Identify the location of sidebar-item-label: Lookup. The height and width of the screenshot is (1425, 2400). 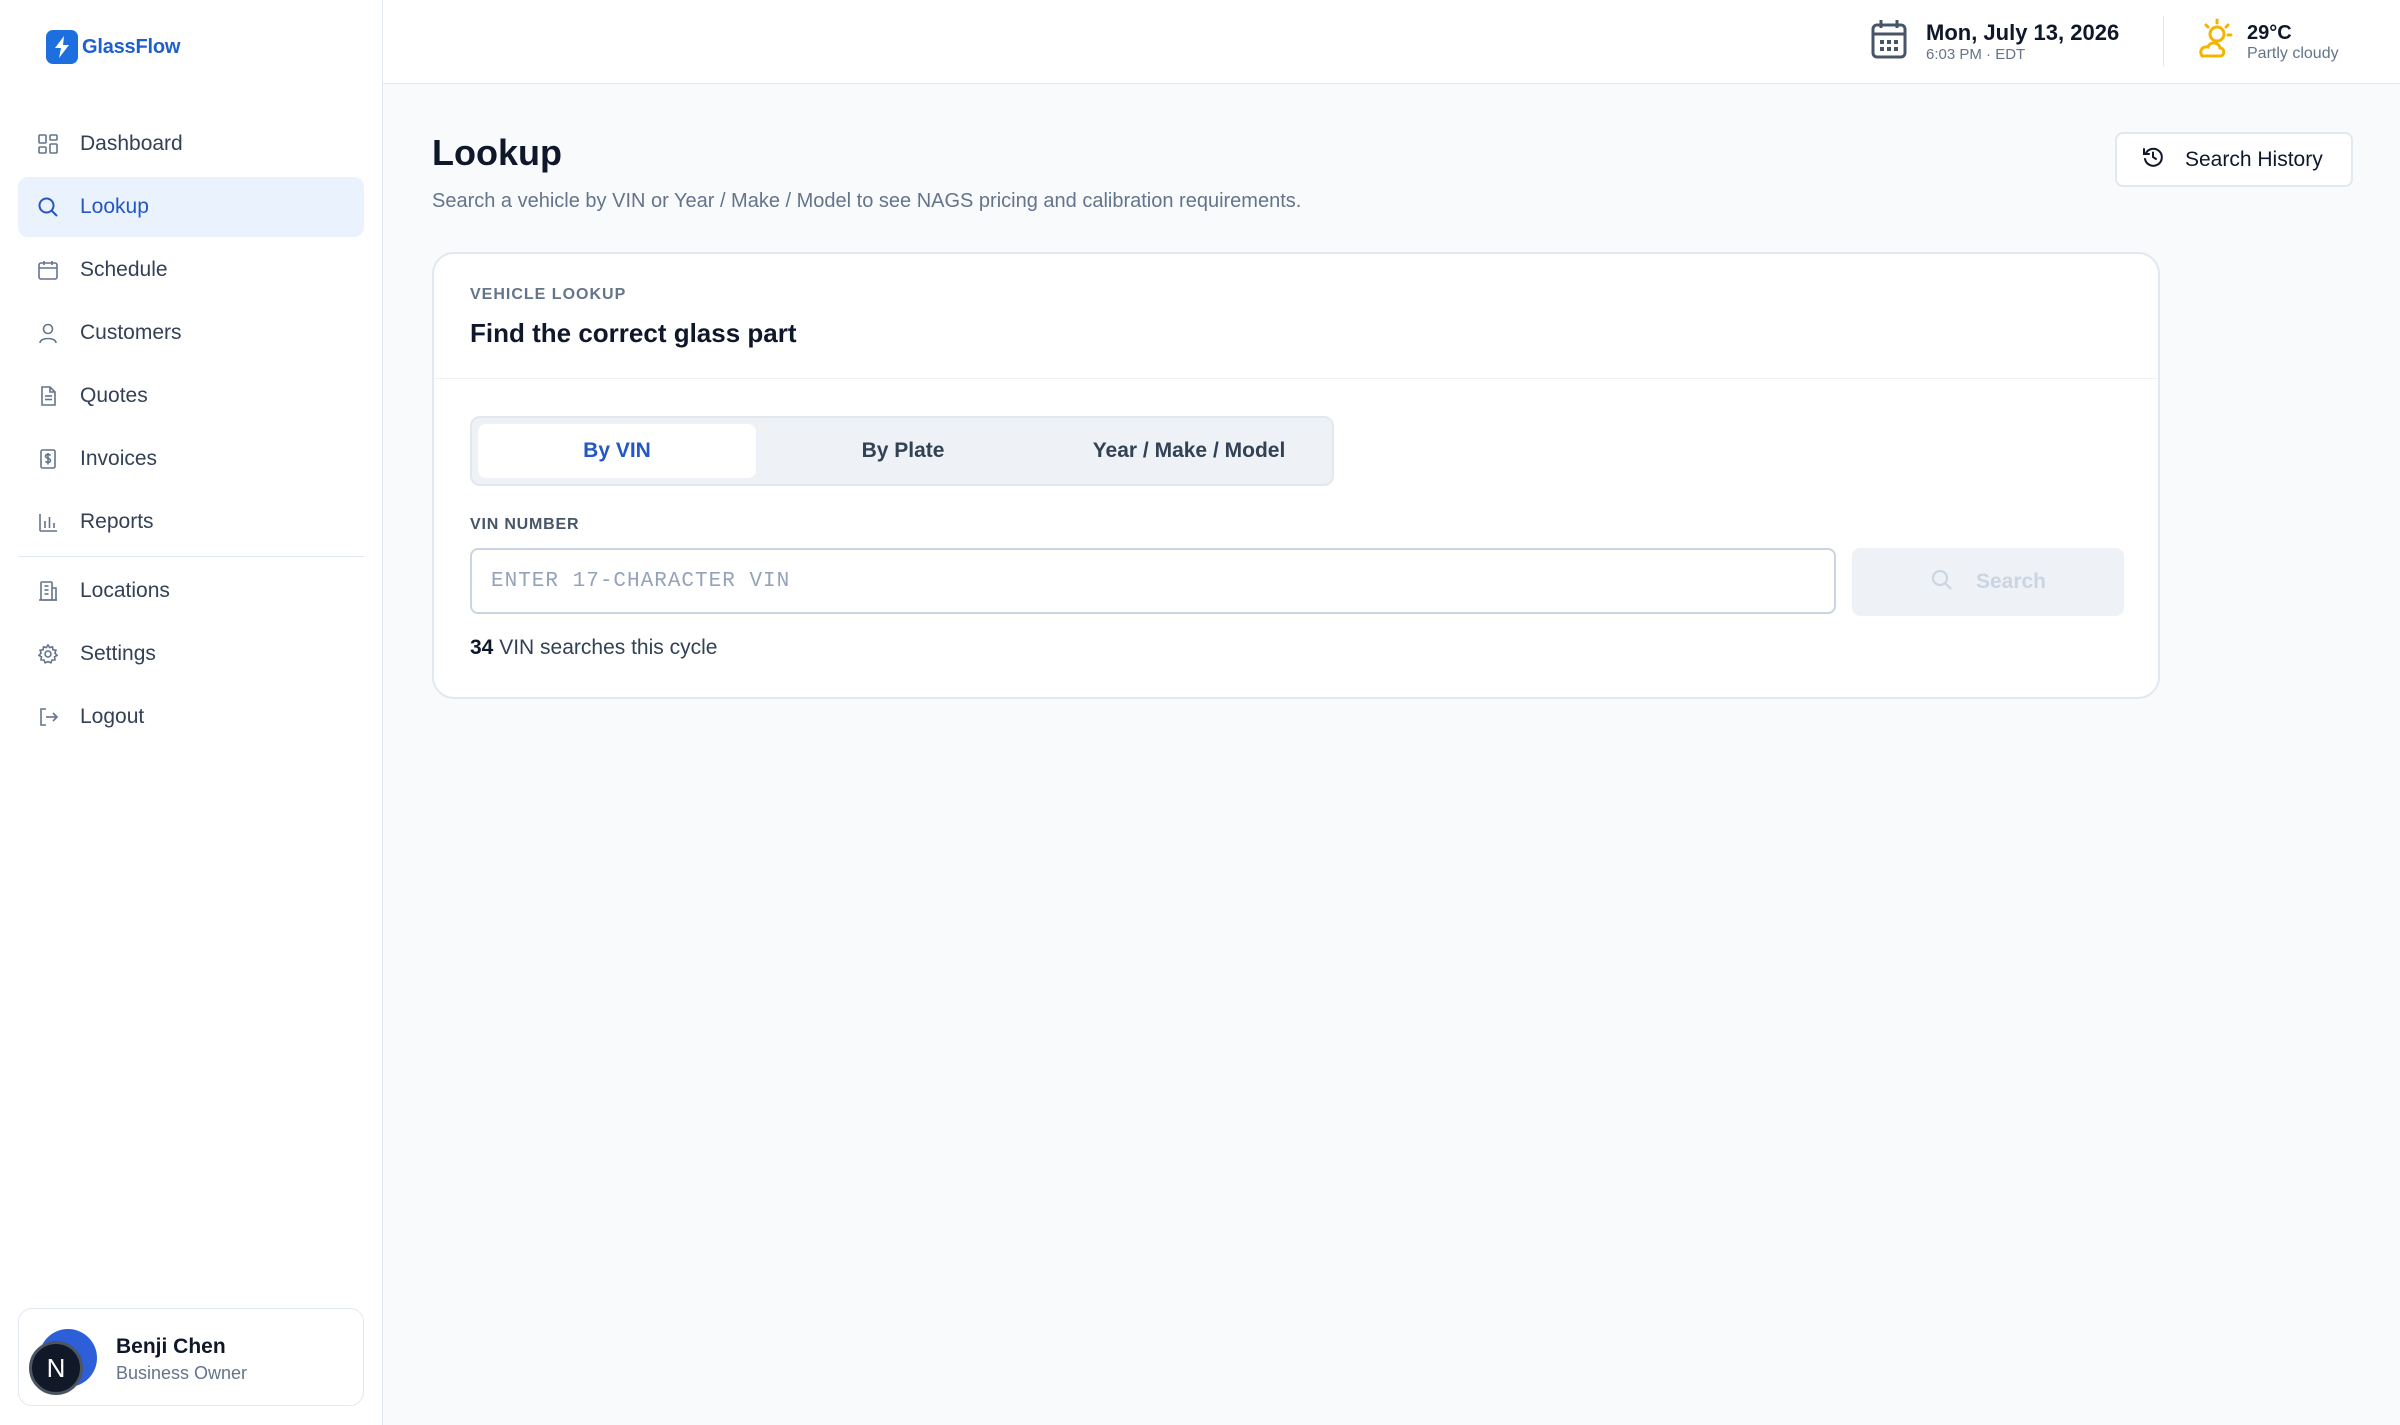
(114, 206).